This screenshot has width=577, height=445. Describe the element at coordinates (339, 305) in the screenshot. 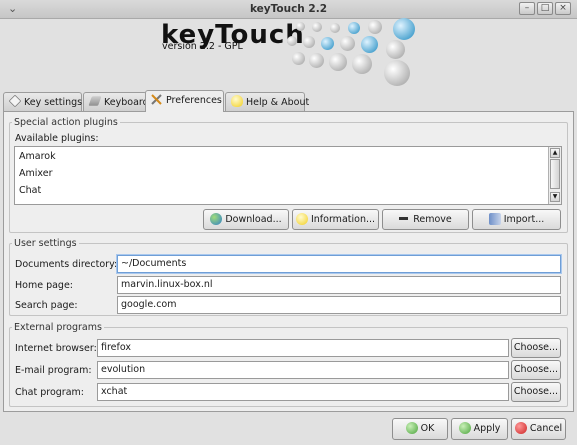

I see `search-page-input: google.com` at that location.